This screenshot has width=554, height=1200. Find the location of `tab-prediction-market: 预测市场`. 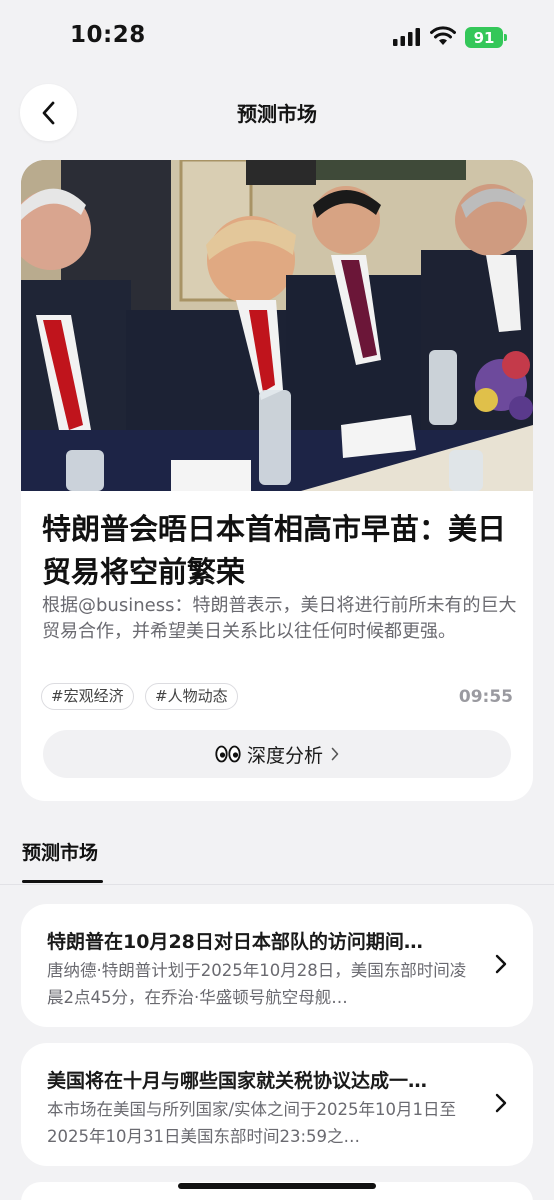

tab-prediction-market: 预测市场 is located at coordinates (60, 851).